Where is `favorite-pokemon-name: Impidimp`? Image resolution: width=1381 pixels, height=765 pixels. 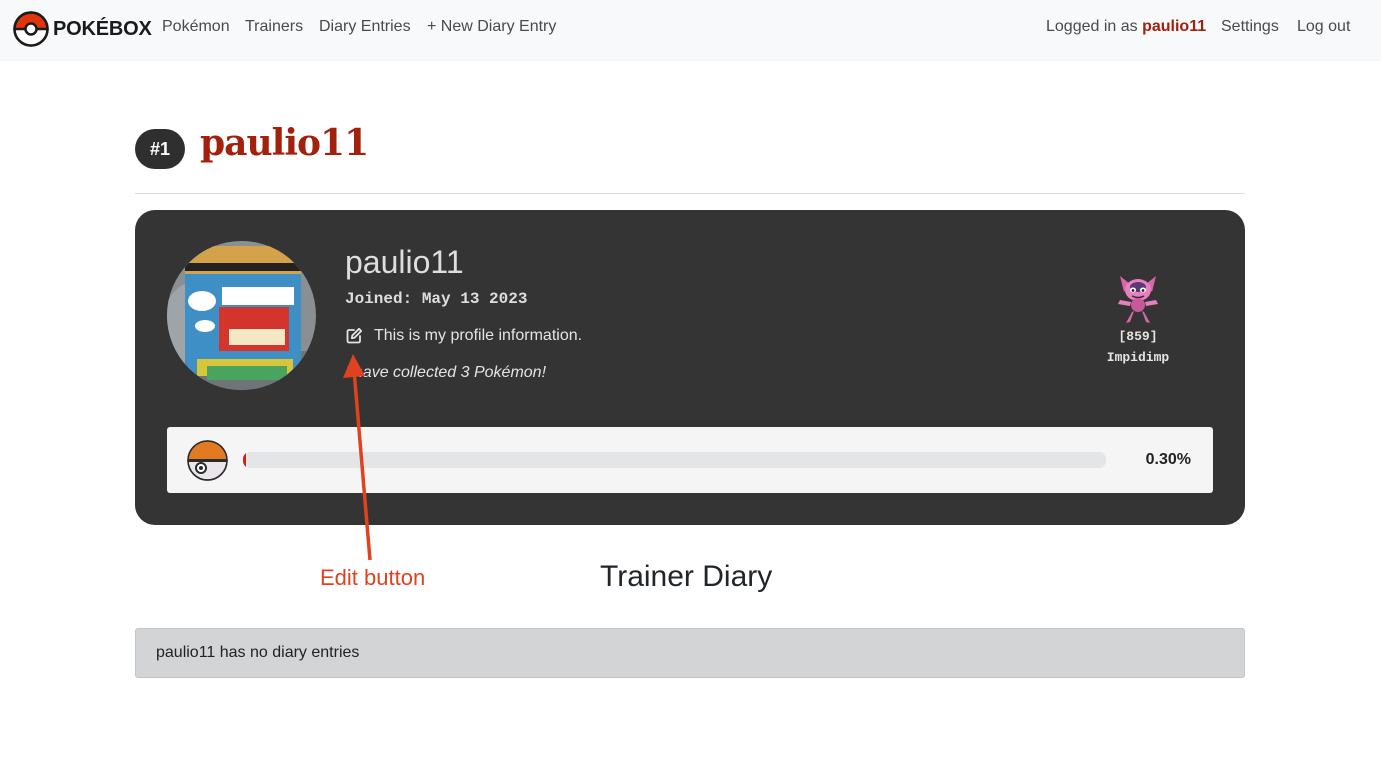
favorite-pokemon-name: Impidimp is located at coordinates (1138, 357).